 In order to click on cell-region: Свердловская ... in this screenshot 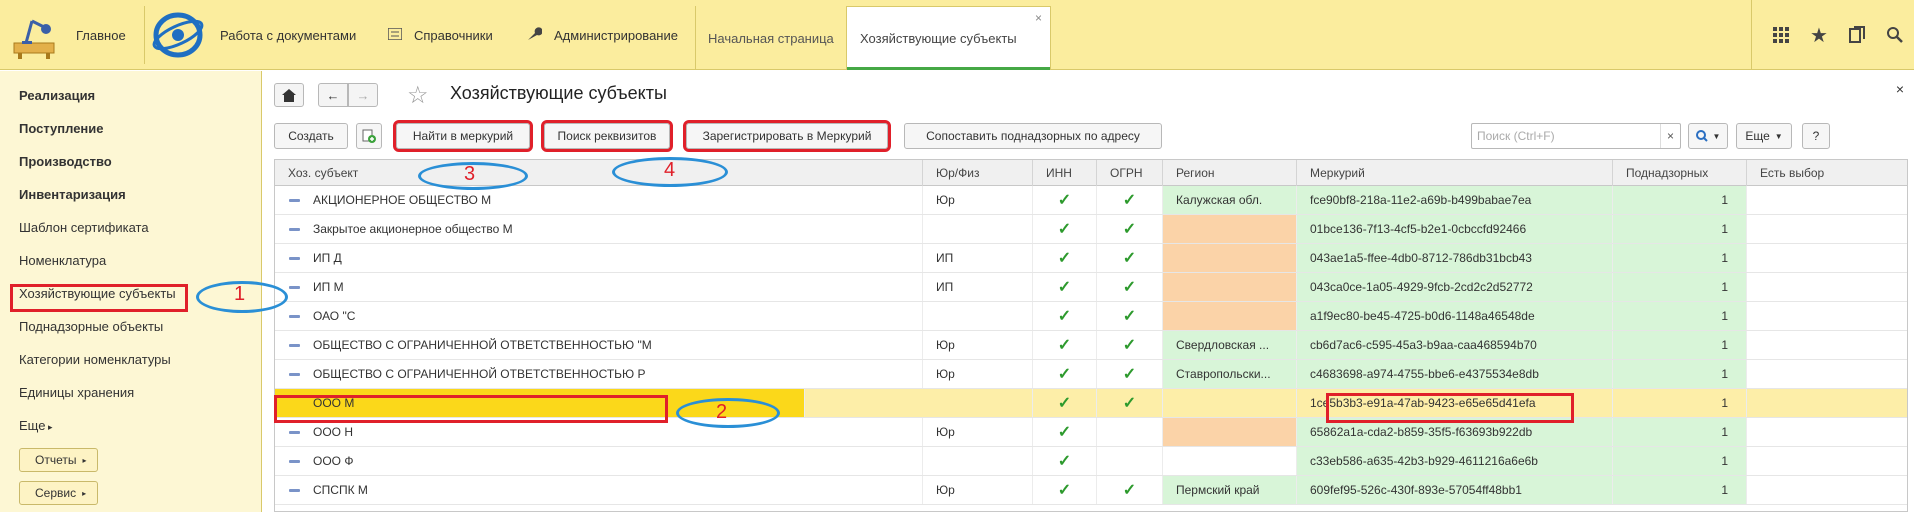, I will do `click(1230, 345)`.